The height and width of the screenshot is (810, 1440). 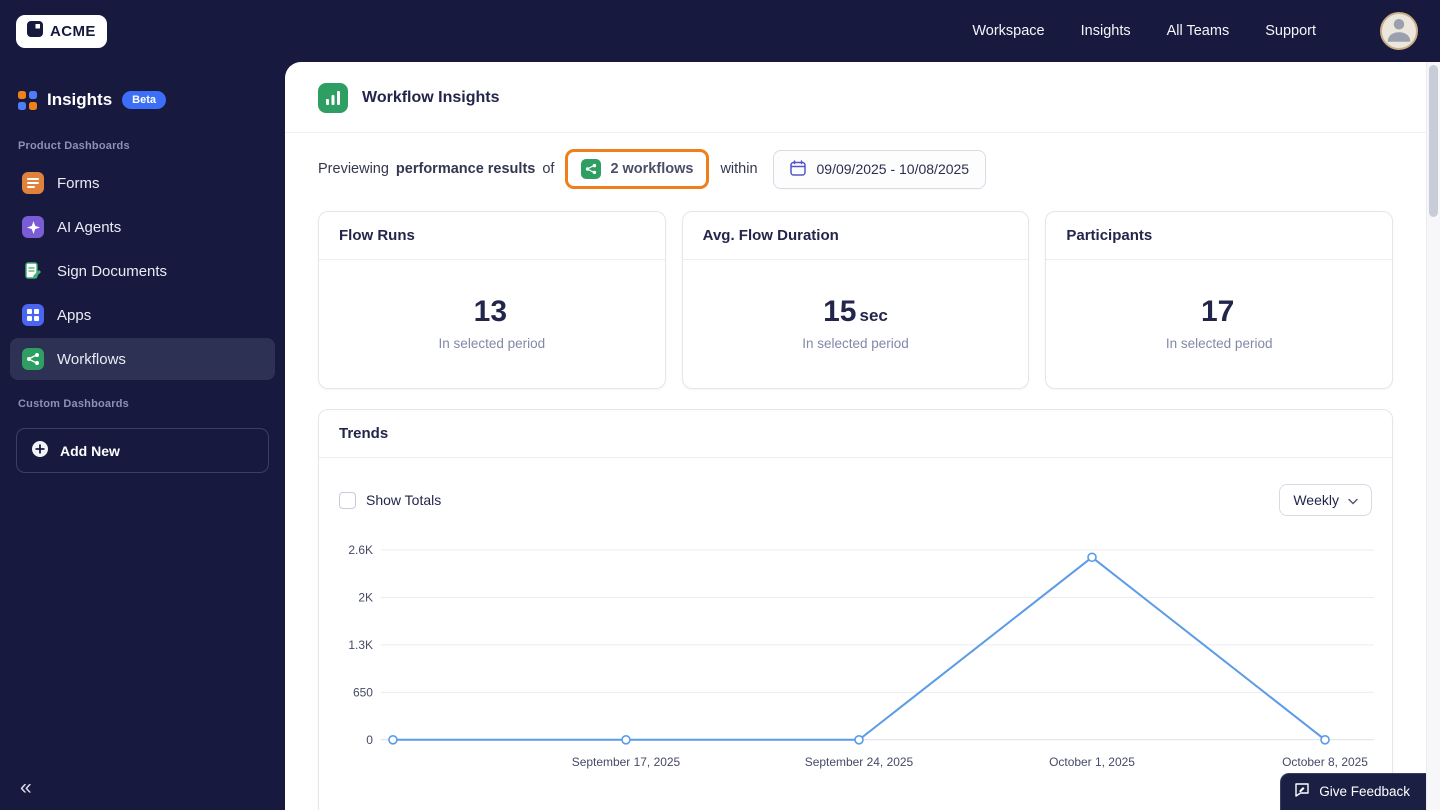 I want to click on acme-logo-text: ACME, so click(x=73, y=31).